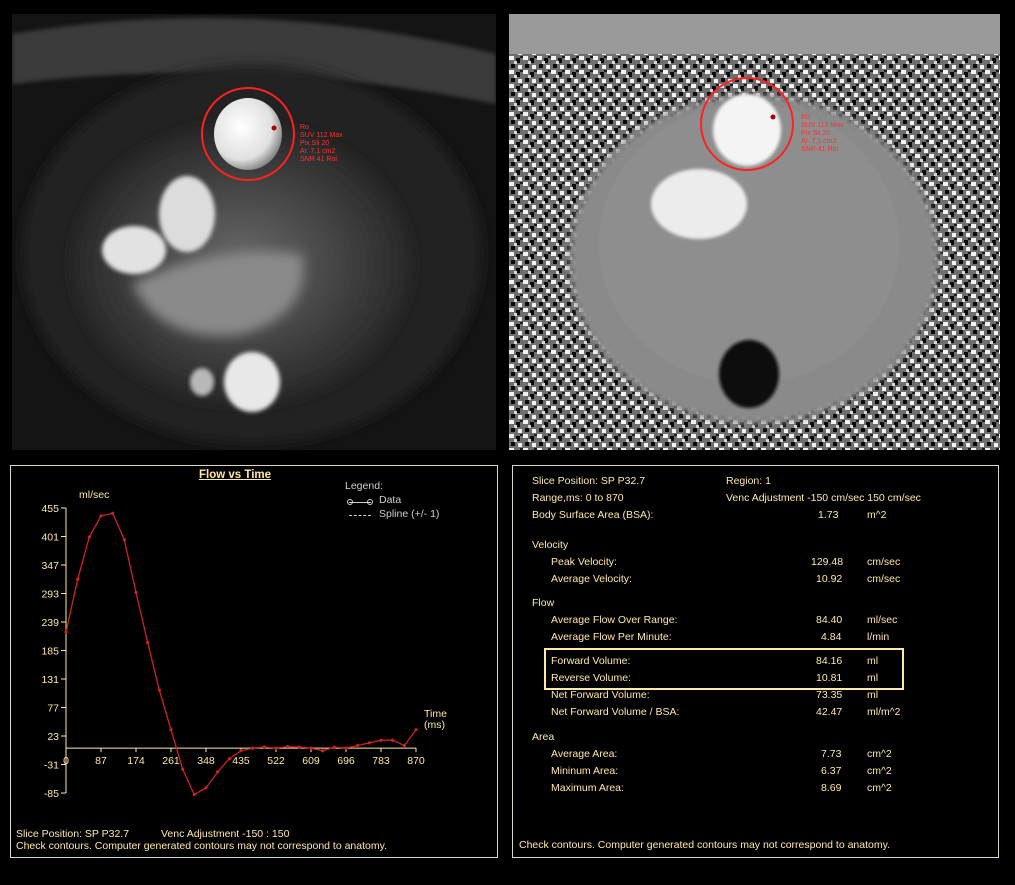 Image resolution: width=1015 pixels, height=885 pixels. I want to click on x-tick-label: 696, so click(346, 761).